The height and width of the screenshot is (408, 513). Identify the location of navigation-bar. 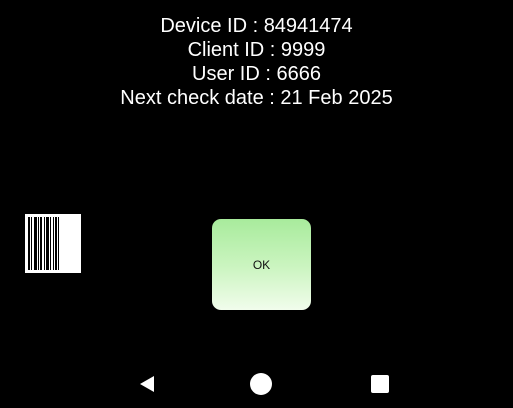
(256, 384).